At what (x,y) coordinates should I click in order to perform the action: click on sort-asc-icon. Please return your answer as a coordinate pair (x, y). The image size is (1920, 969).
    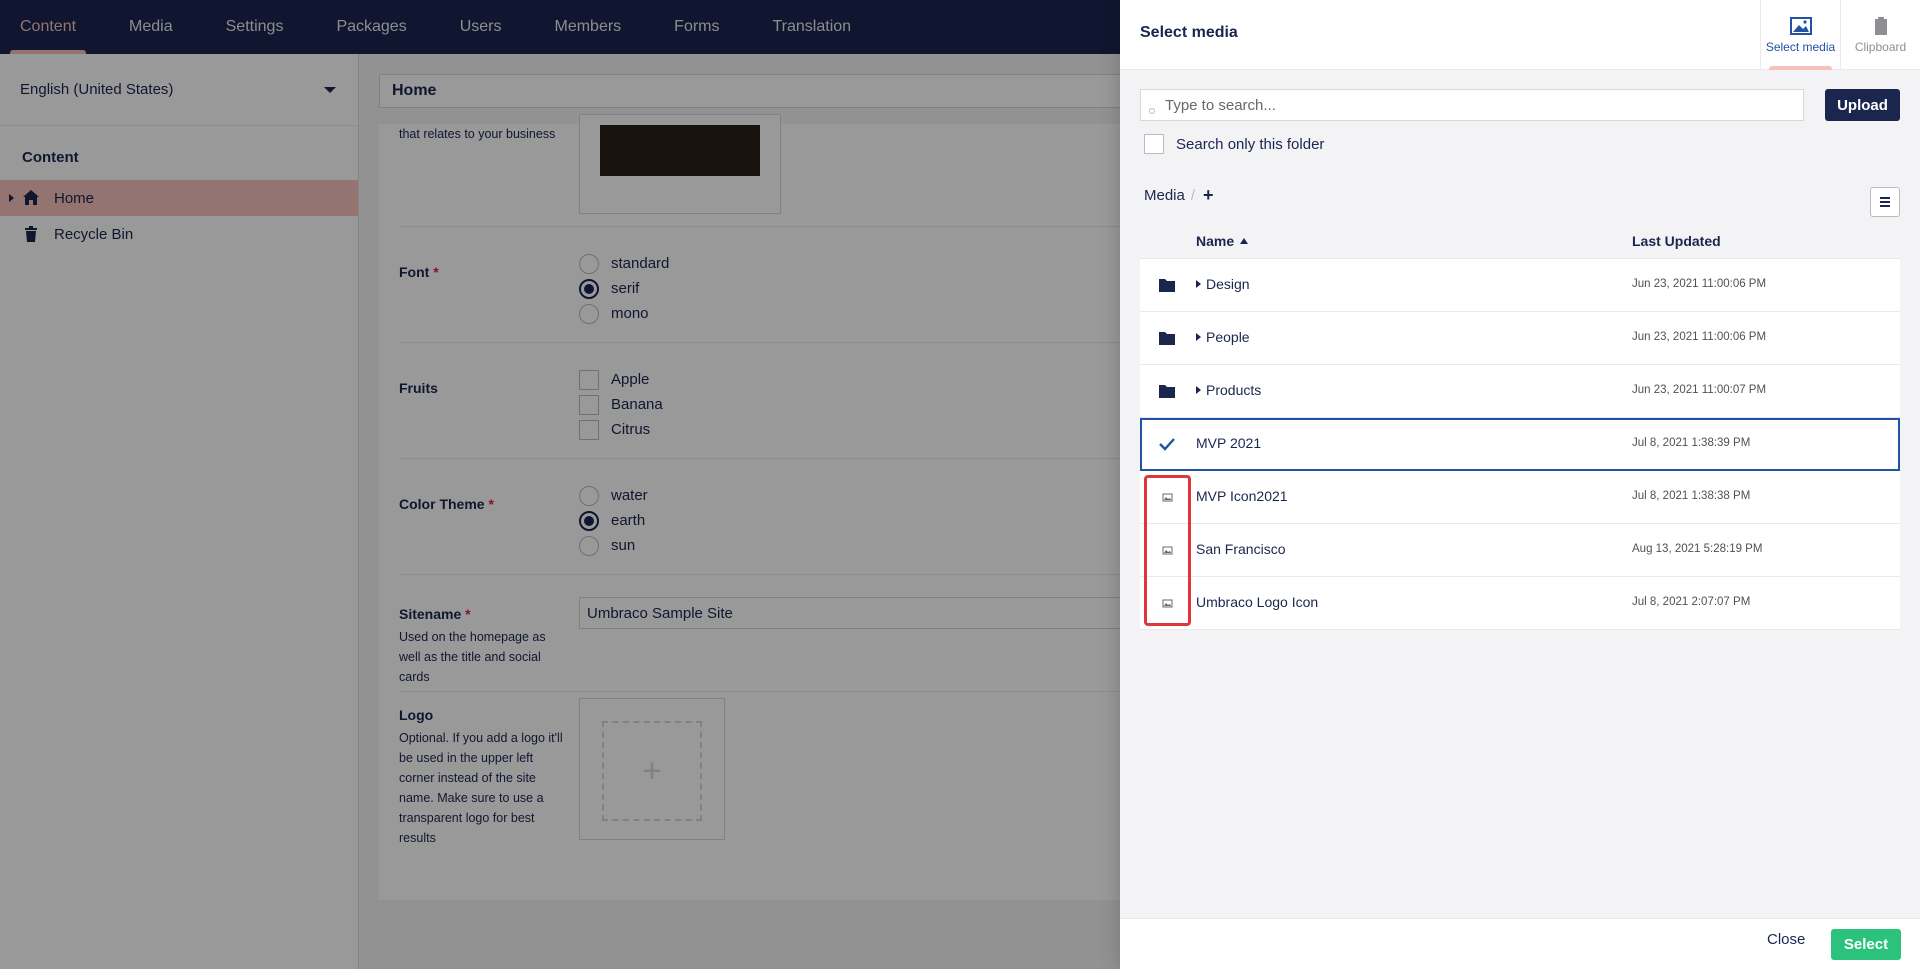
    Looking at the image, I should click on (1244, 241).